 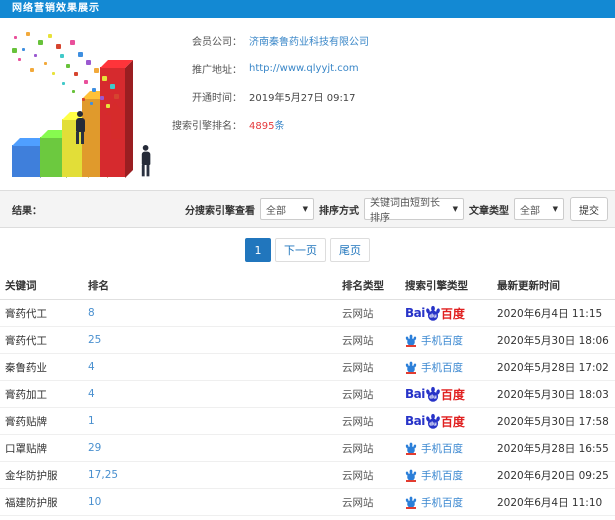 What do you see at coordinates (307, 367) in the screenshot?
I see `table-row: 秦鲁药业 4 云网站 手机百度 2020年5月28日 17:02` at bounding box center [307, 367].